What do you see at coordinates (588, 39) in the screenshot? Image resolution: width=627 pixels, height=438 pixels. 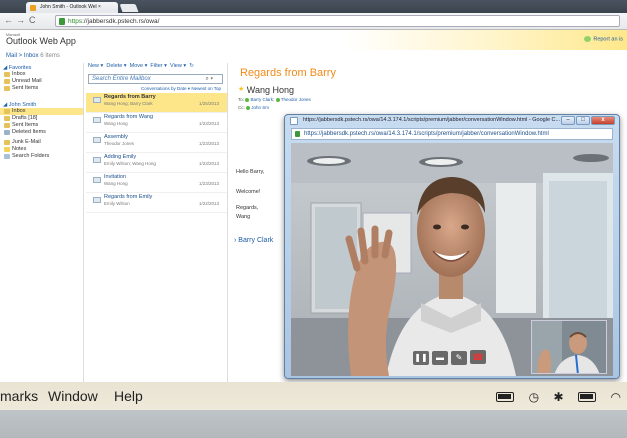 I see `report-icon` at bounding box center [588, 39].